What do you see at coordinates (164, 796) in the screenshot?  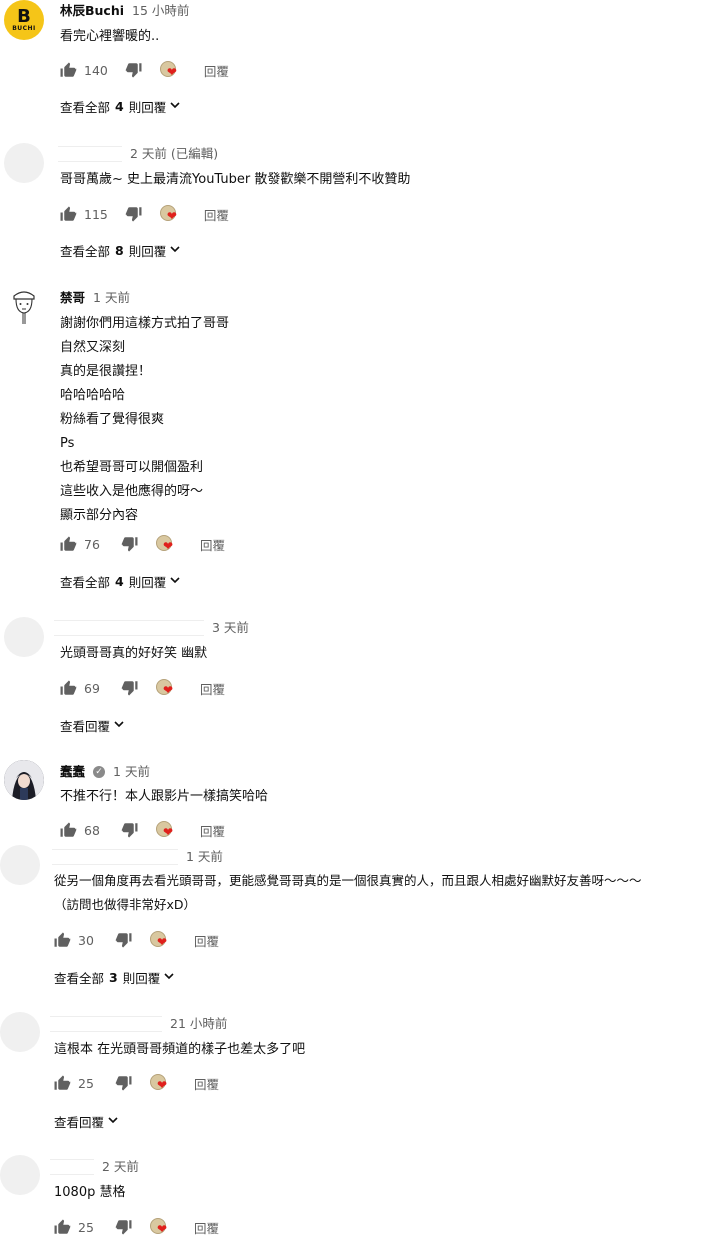 I see `comment-line: 不推不行！本人跟影片一樣搞笑哈哈` at bounding box center [164, 796].